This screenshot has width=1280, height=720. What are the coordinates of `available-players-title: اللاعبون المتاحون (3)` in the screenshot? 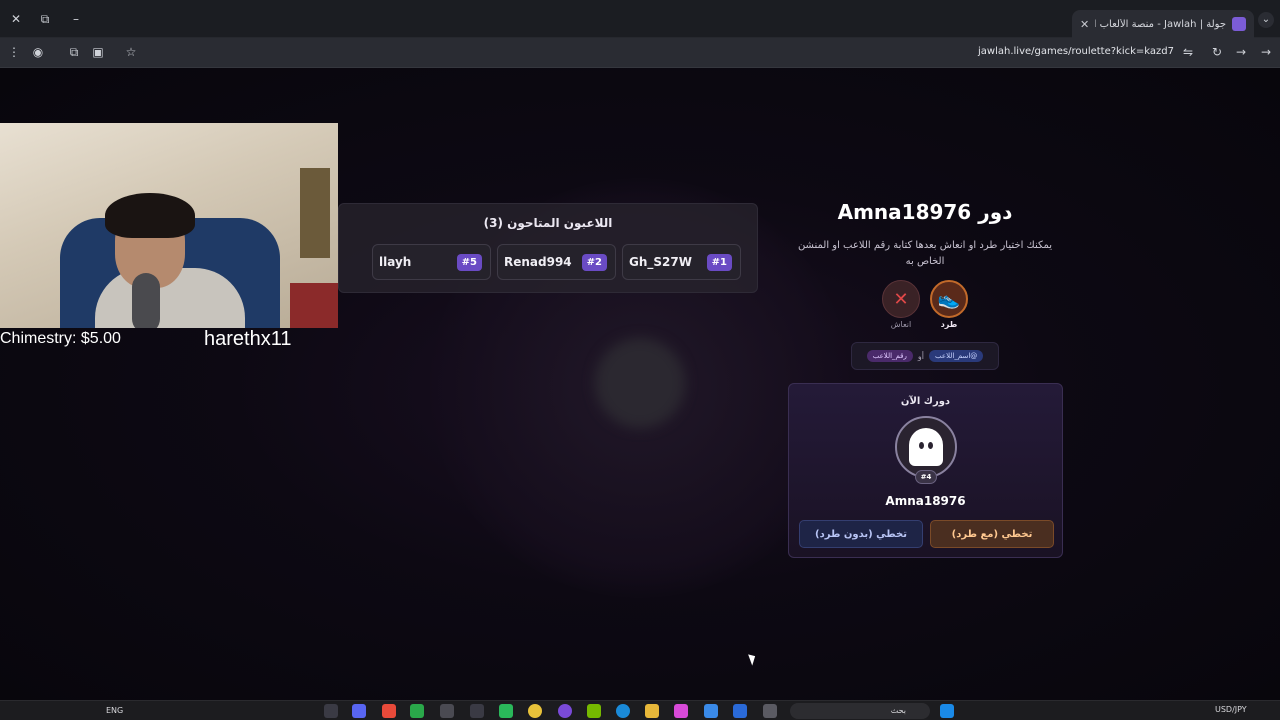 It's located at (548, 223).